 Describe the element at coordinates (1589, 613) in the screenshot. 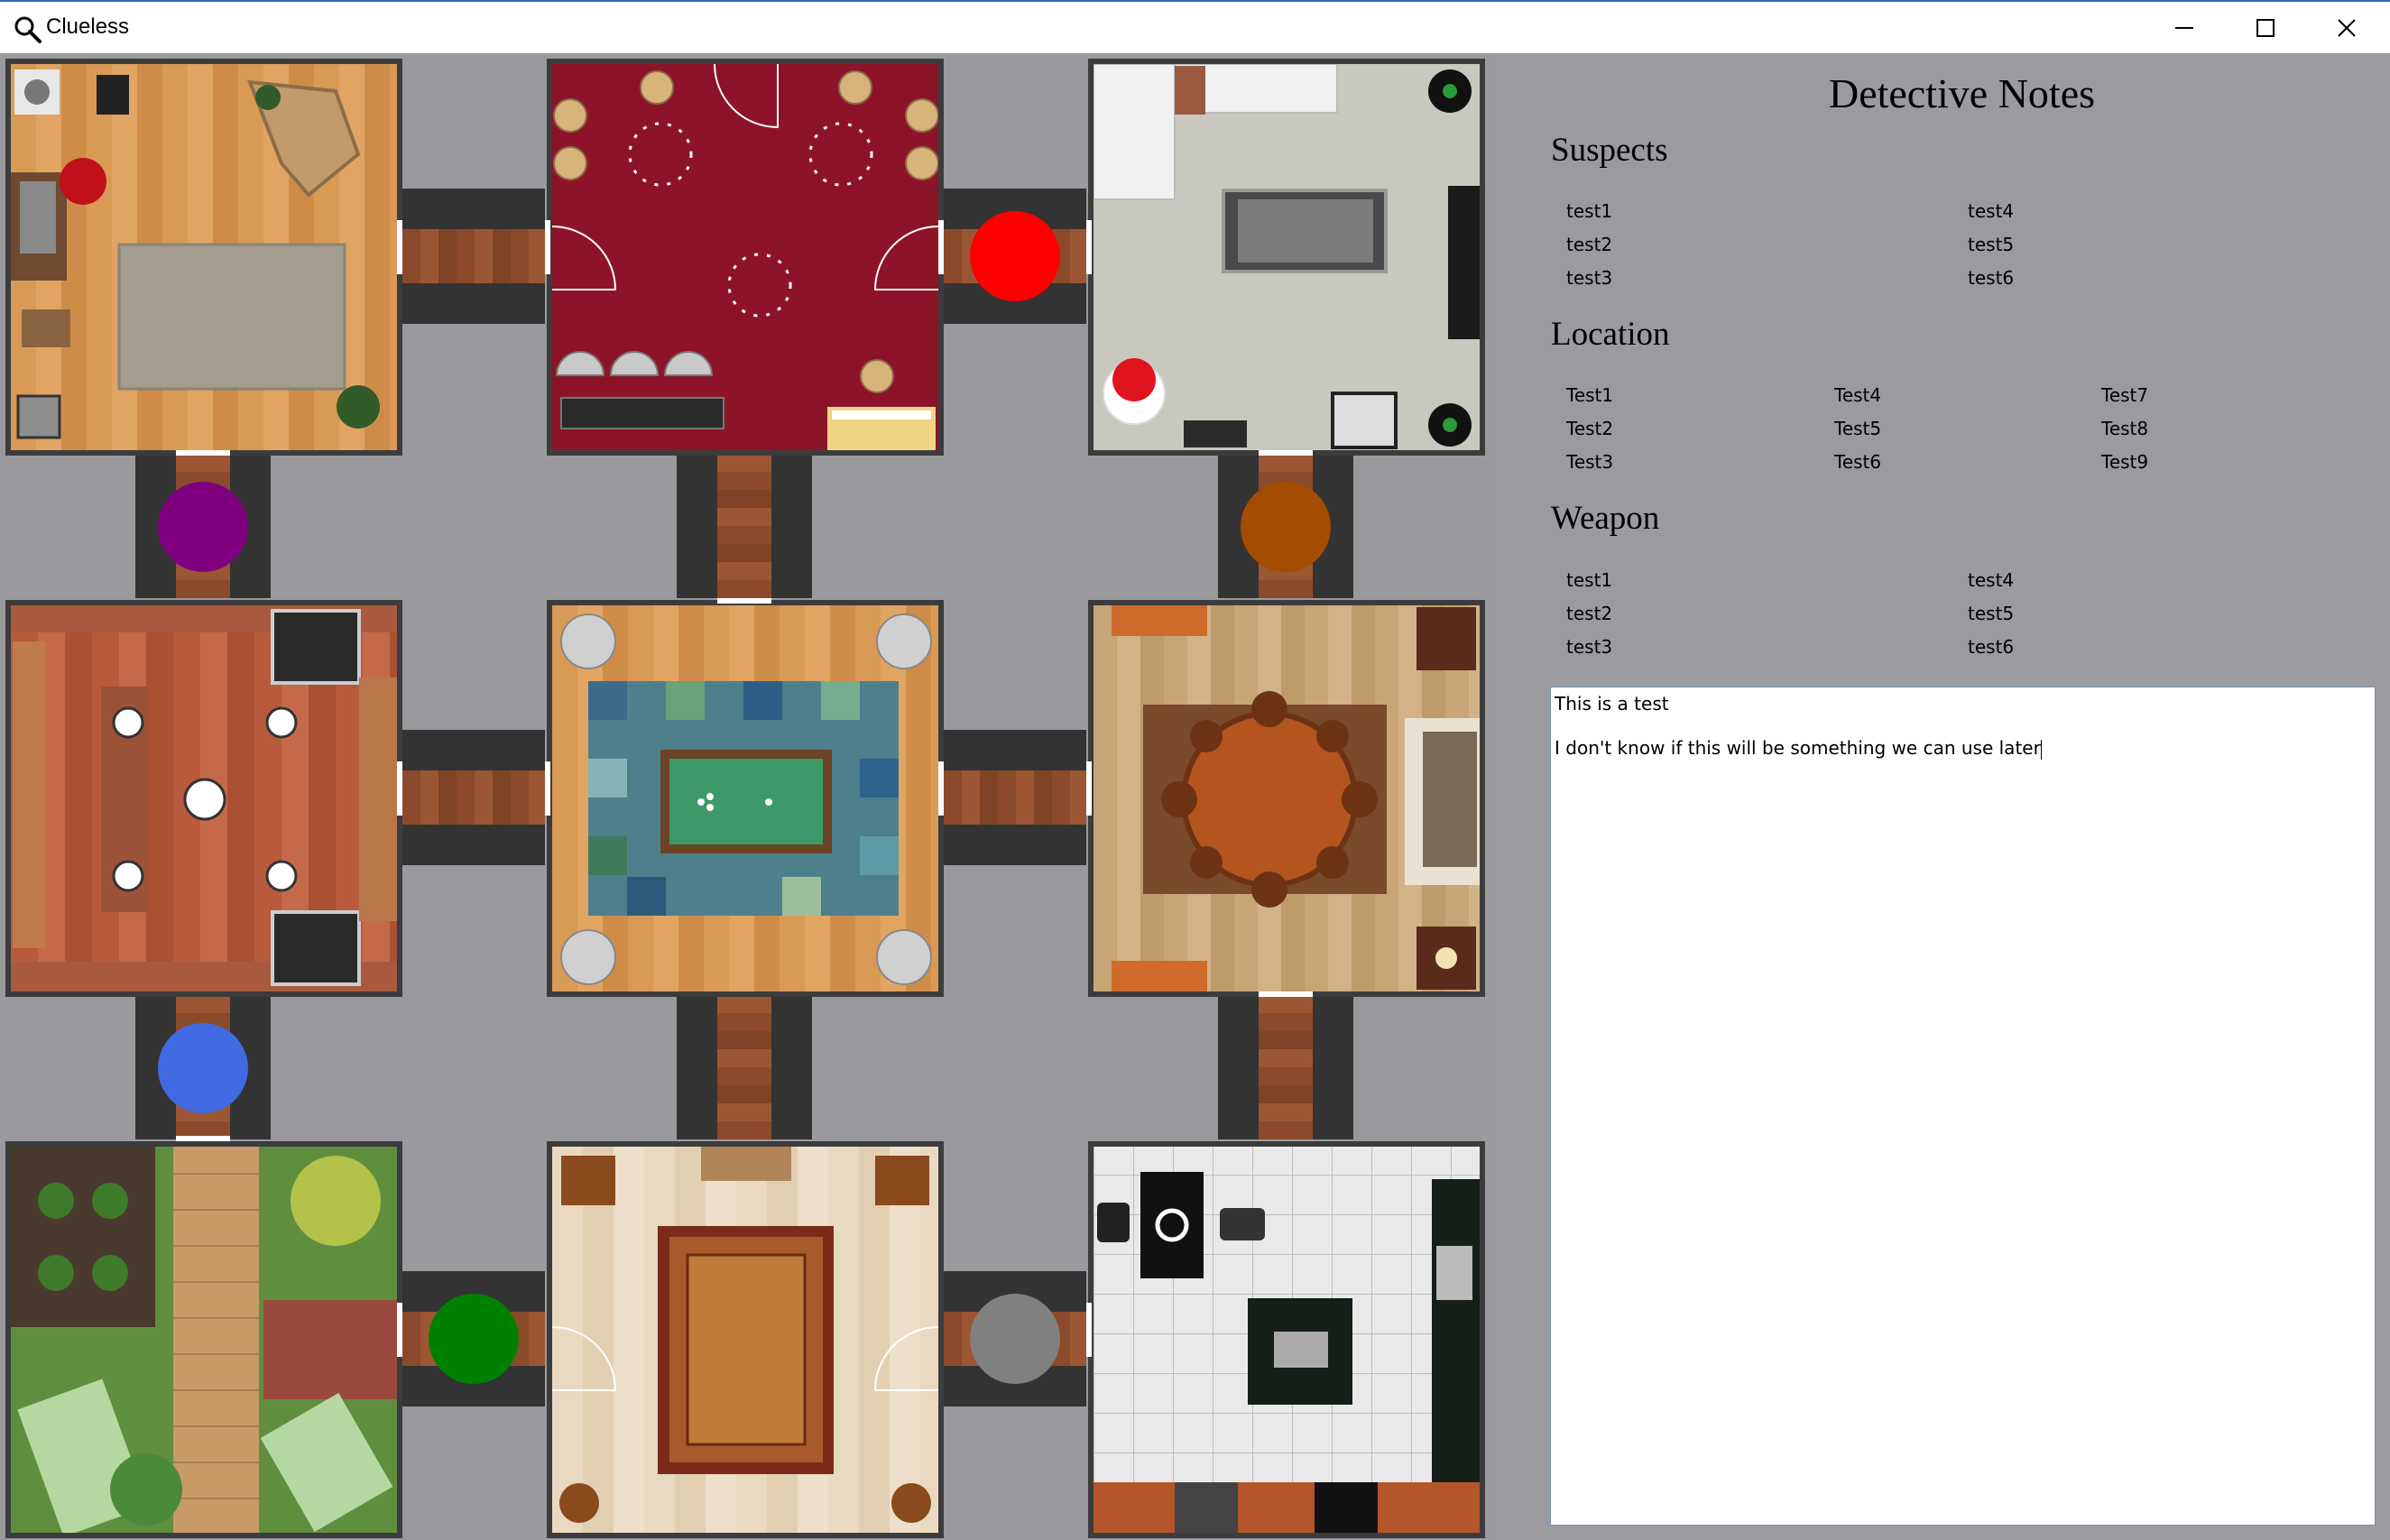

I see `weapon-item: test2` at that location.